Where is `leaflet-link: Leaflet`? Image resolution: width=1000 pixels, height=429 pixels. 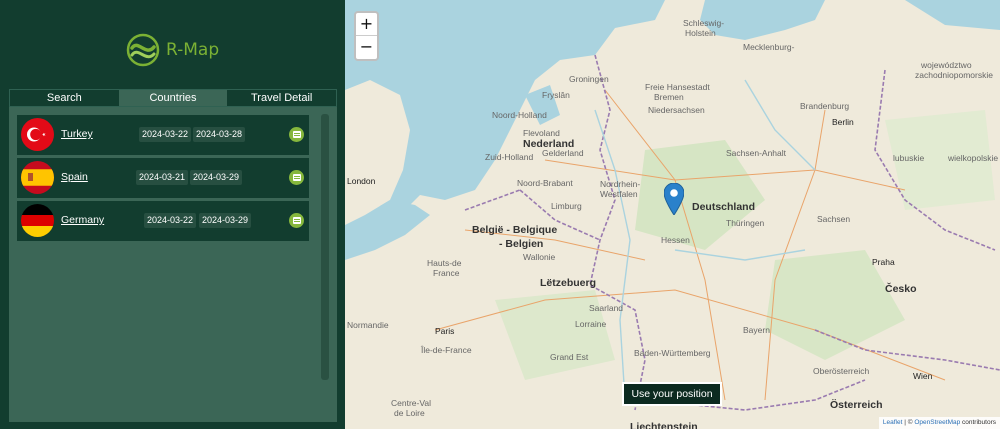 leaflet-link: Leaflet is located at coordinates (893, 422).